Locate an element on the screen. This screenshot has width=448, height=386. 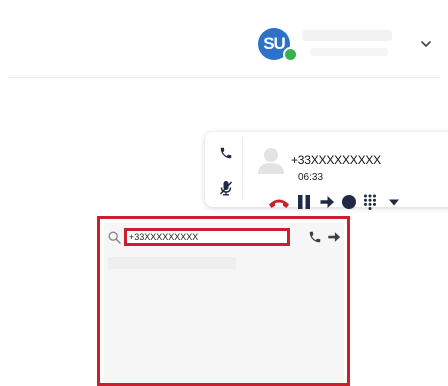
dialer-call-button is located at coordinates (315, 237).